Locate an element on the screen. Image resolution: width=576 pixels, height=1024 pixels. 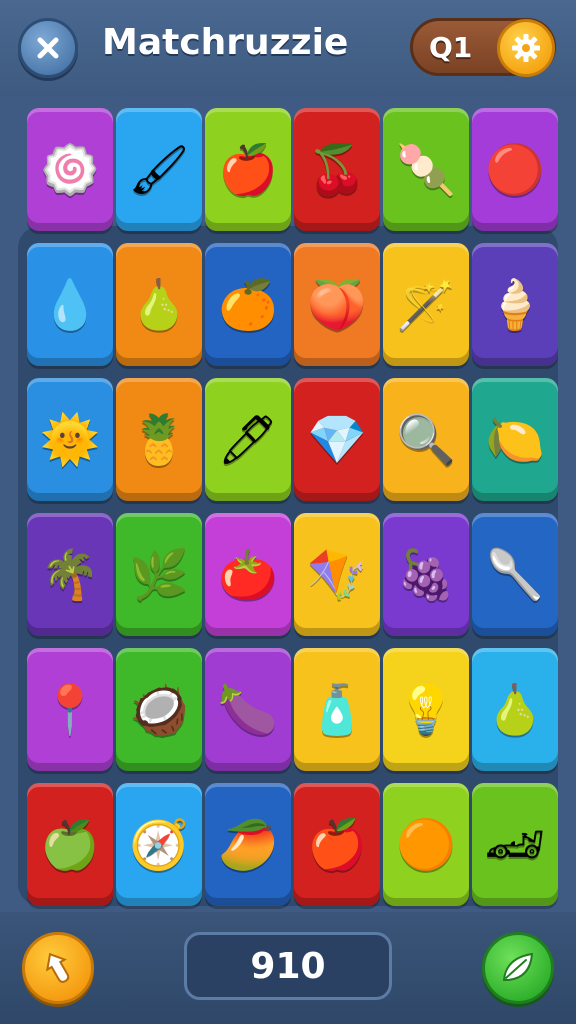
magic-wand-icon: 🪄 is located at coordinates (426, 304).